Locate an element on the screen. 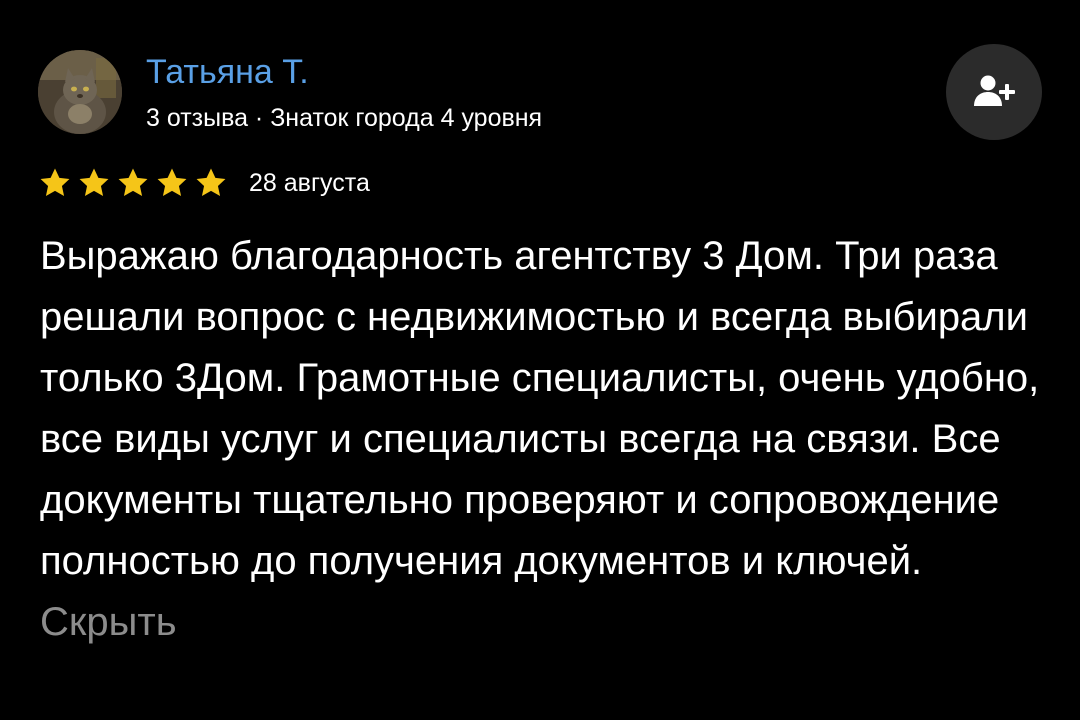 The height and width of the screenshot is (720, 1080). cat-photo-icon is located at coordinates (80, 92).